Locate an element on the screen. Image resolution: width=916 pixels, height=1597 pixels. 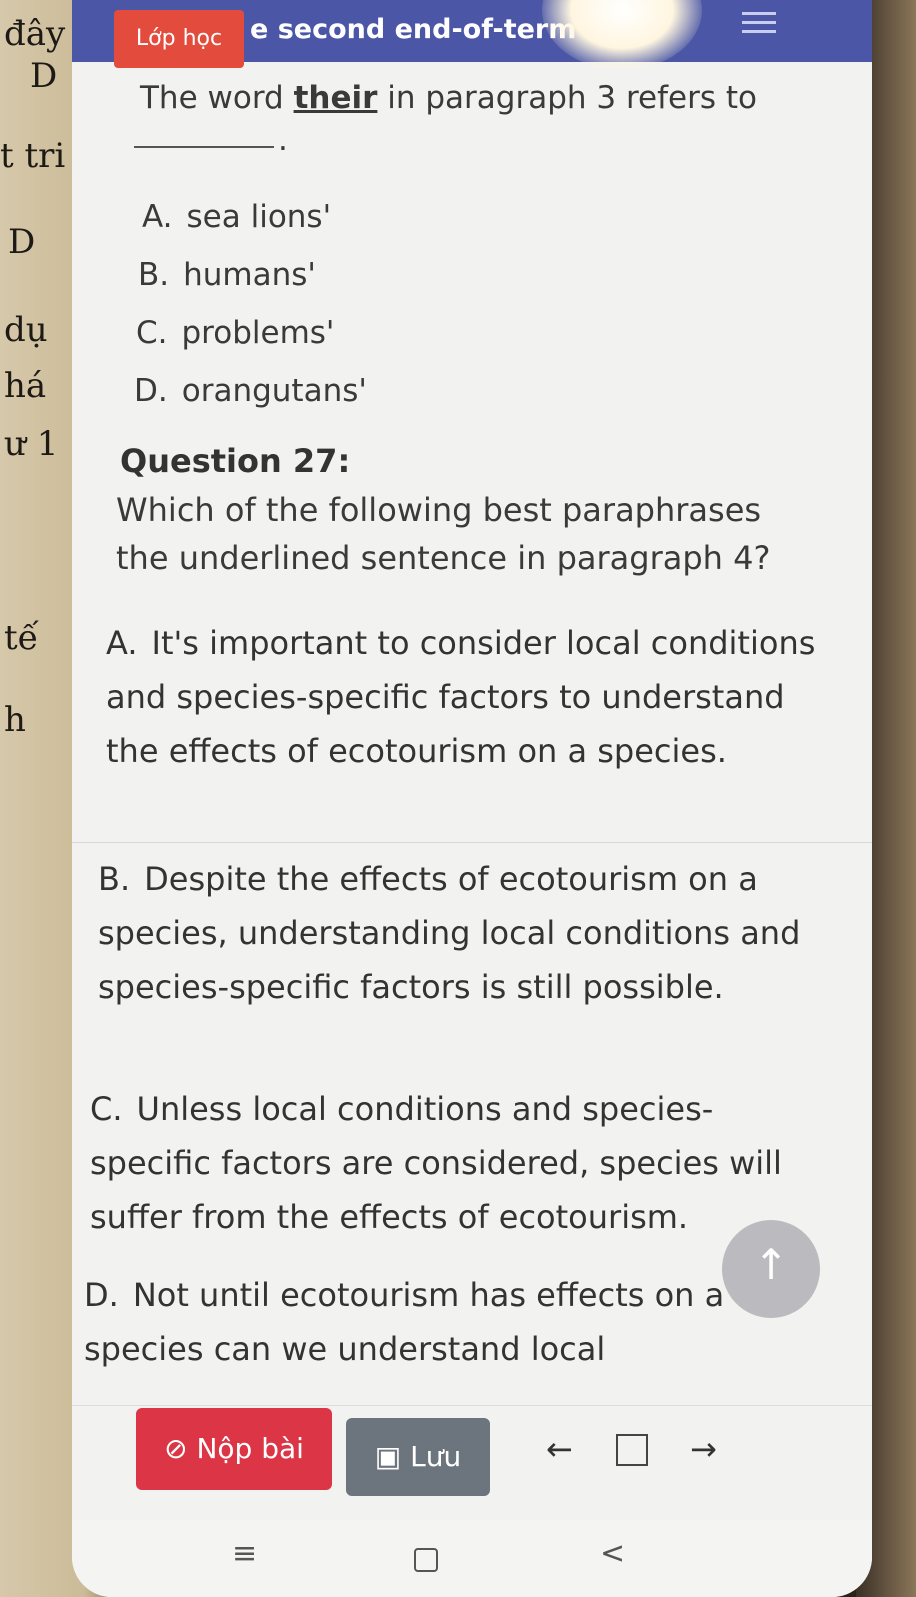
question-flag-checkbox is located at coordinates (632, 1450).